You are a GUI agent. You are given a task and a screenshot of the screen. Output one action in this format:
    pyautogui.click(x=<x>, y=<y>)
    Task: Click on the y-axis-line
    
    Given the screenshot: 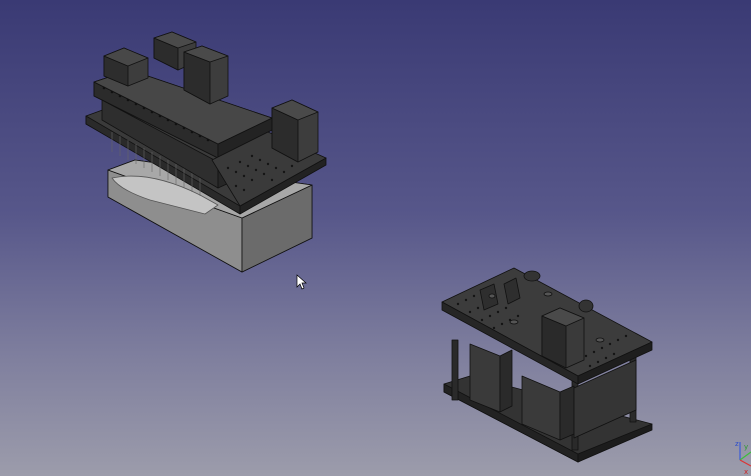 What is the action you would take?
    pyautogui.click(x=745, y=456)
    